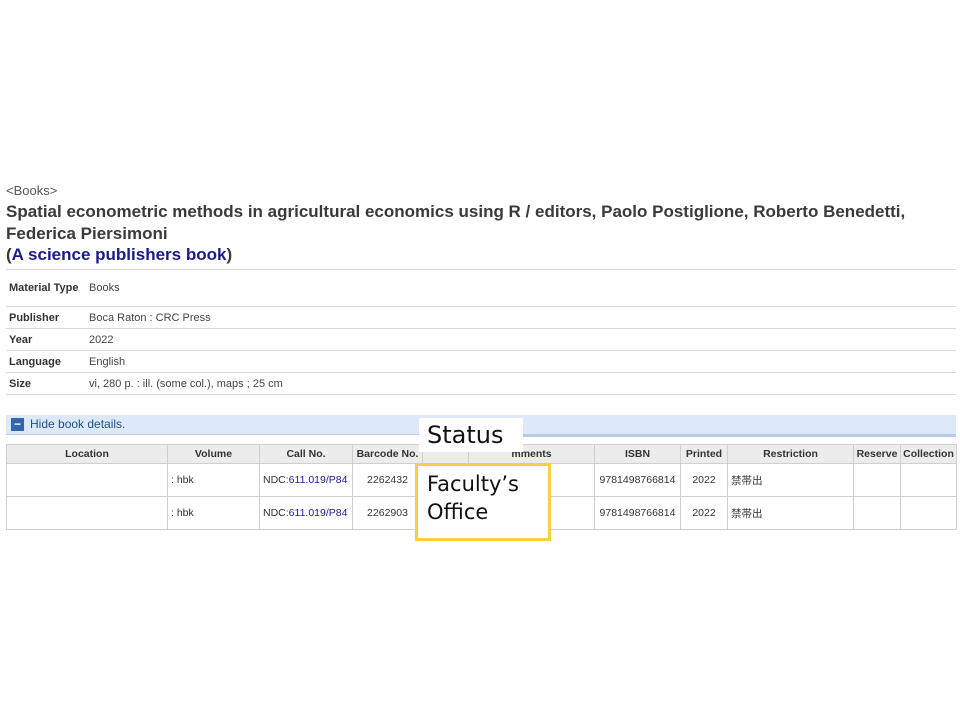 The height and width of the screenshot is (720, 960). What do you see at coordinates (387, 480) in the screenshot?
I see `barcode-link: 2262432` at bounding box center [387, 480].